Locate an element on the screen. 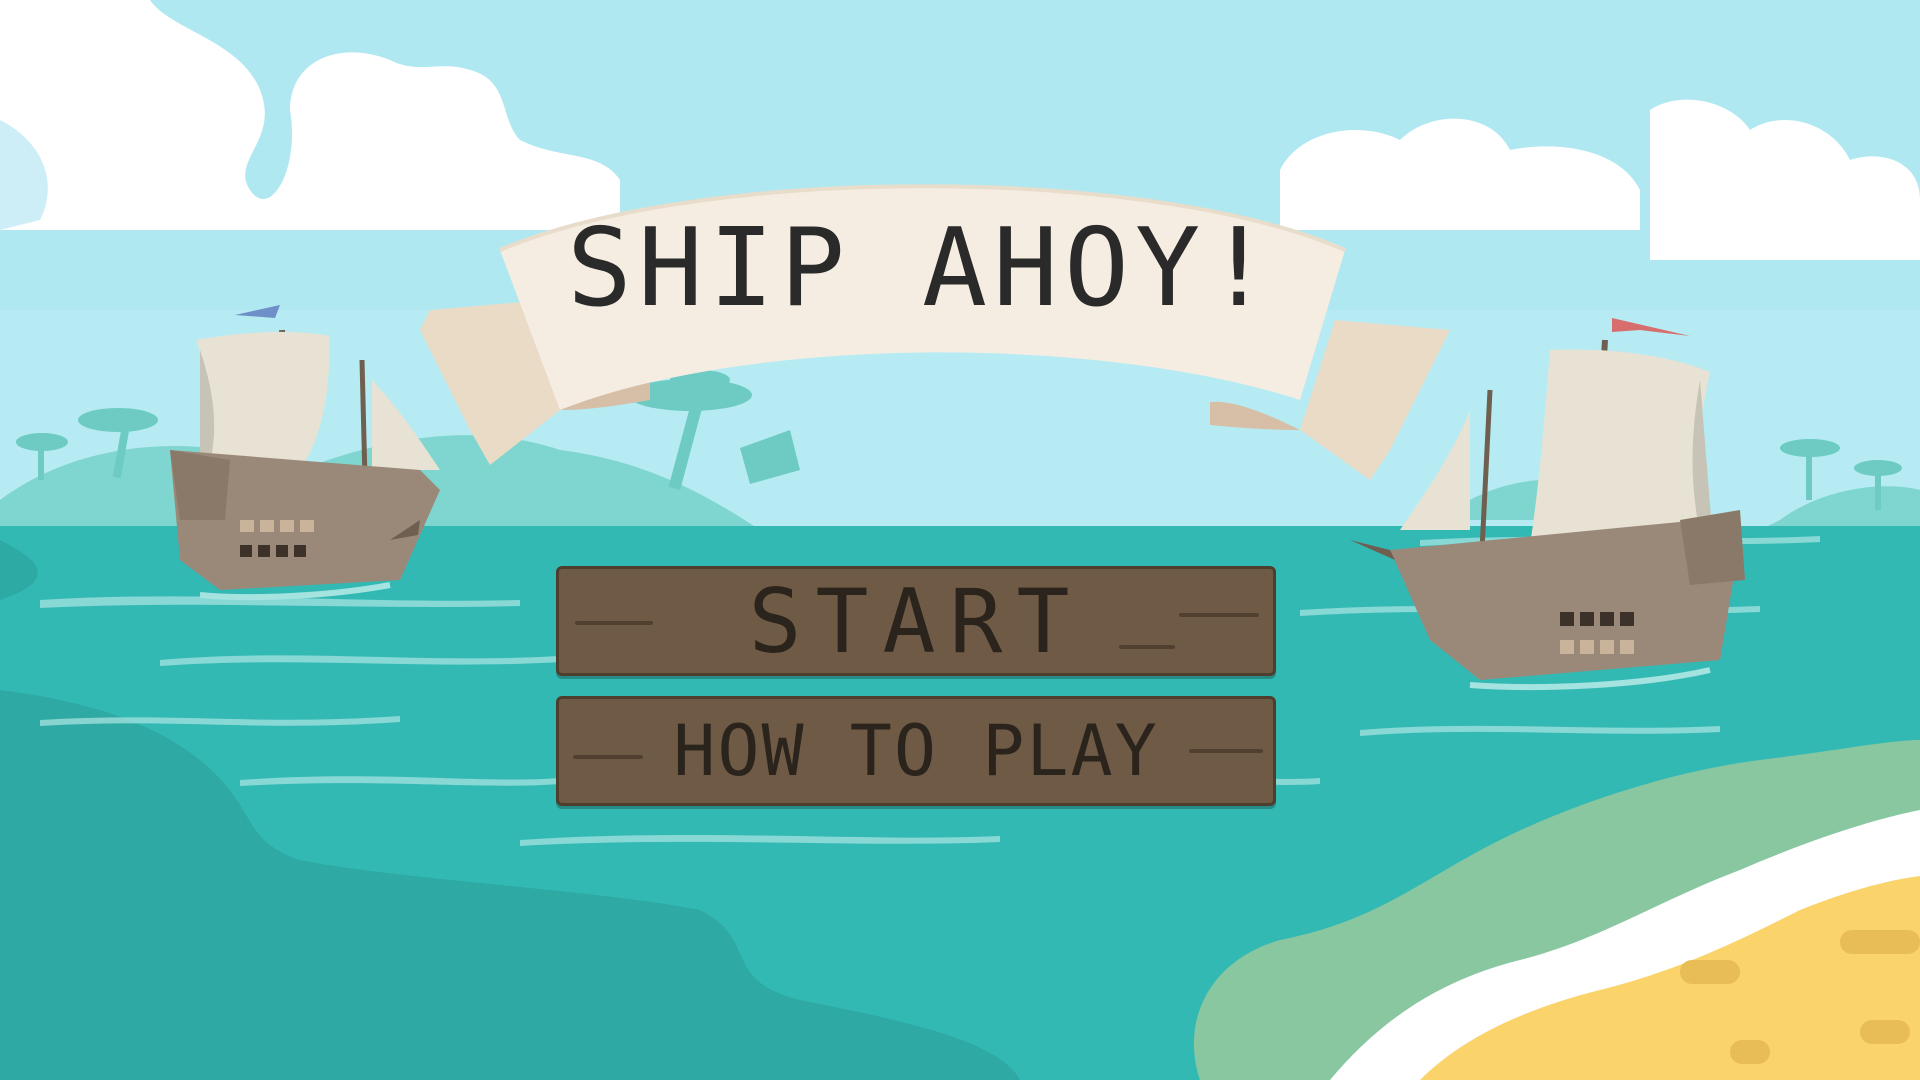 This screenshot has height=1080, width=1920. game-title: SHIP AHOY! is located at coordinates (922, 268).